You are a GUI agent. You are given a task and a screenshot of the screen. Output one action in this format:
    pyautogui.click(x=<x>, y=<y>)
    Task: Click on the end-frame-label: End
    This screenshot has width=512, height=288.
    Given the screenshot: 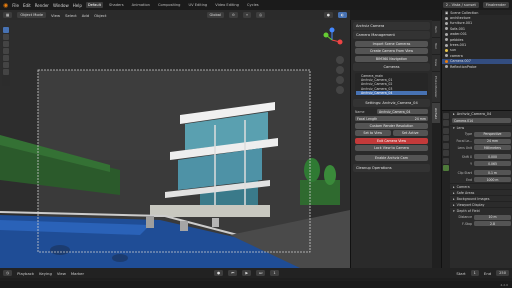 What is the action you would take?
    pyautogui.click(x=487, y=273)
    